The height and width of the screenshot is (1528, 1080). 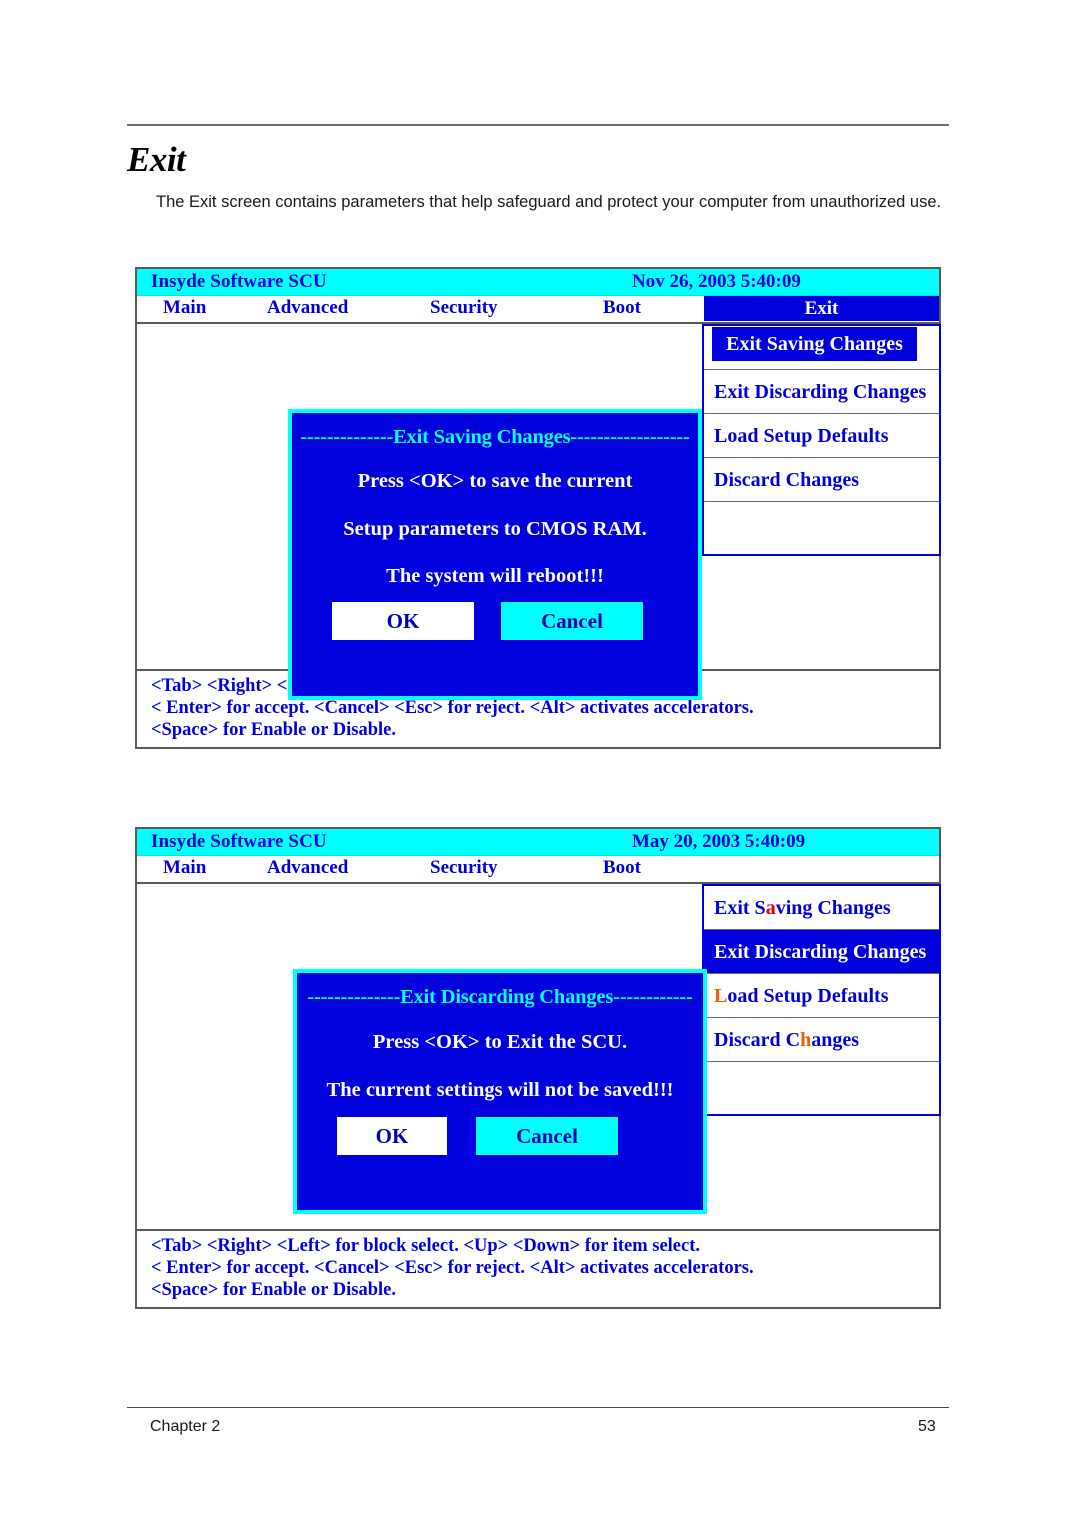 I want to click on dialog-title-text: Exit Saving Changes, so click(x=482, y=437).